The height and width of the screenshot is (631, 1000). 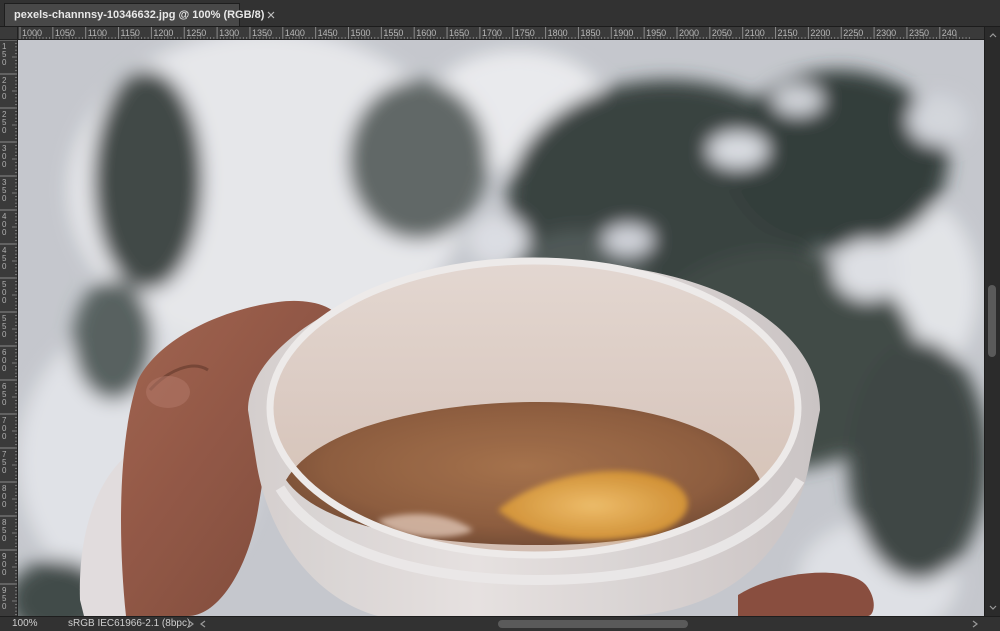 I want to click on ruler-tick-label: 2150, so click(x=788, y=33).